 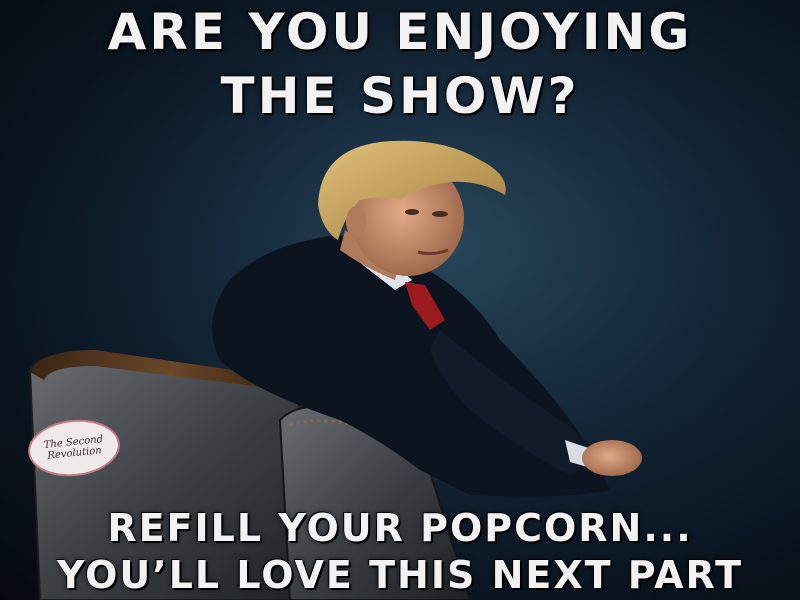 What do you see at coordinates (356, 222) in the screenshot?
I see `ear` at bounding box center [356, 222].